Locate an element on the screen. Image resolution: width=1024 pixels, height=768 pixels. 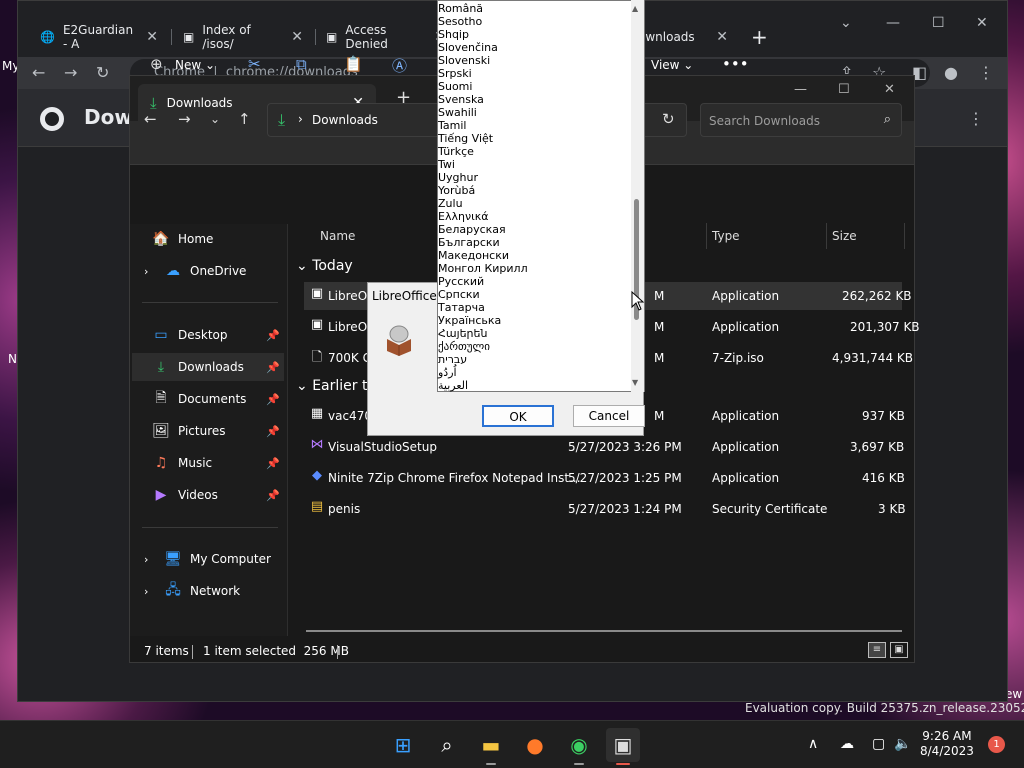
paste-icon: 📋 is located at coordinates (353, 64).